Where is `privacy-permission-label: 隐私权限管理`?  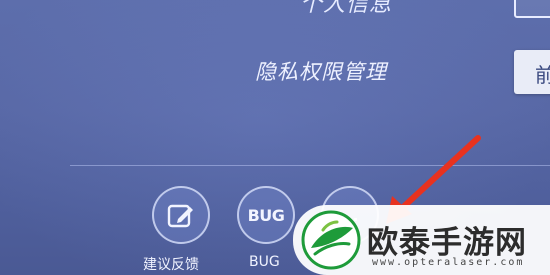 privacy-permission-label: 隐私权限管理 is located at coordinates (321, 72).